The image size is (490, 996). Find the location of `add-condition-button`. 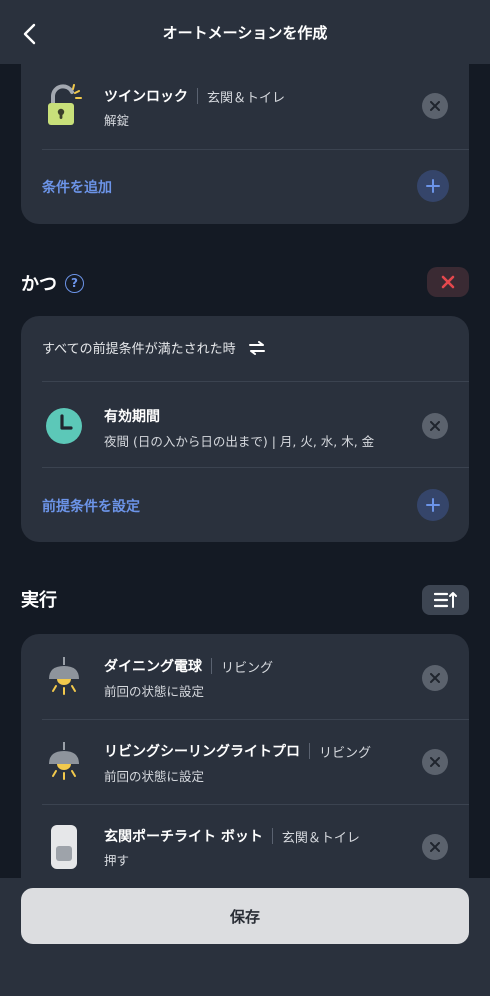

add-condition-button is located at coordinates (433, 186).